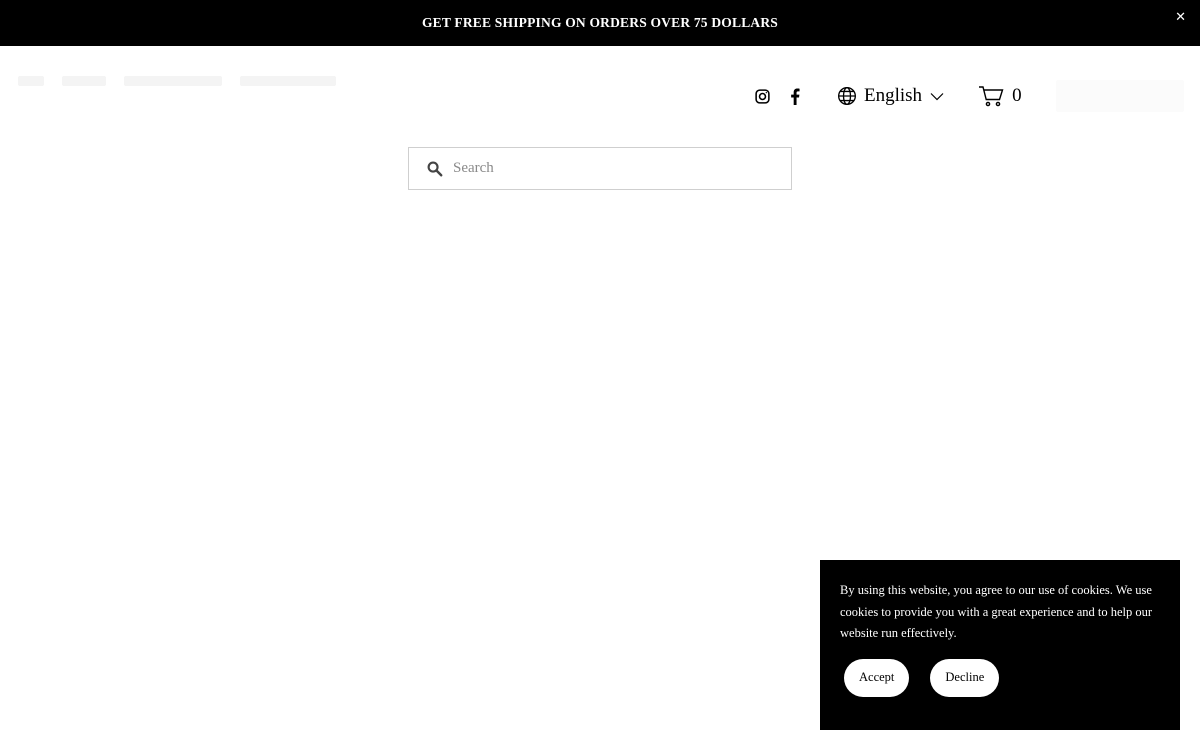 The height and width of the screenshot is (750, 1200). What do you see at coordinates (937, 96) in the screenshot?
I see `chevron-down-icon` at bounding box center [937, 96].